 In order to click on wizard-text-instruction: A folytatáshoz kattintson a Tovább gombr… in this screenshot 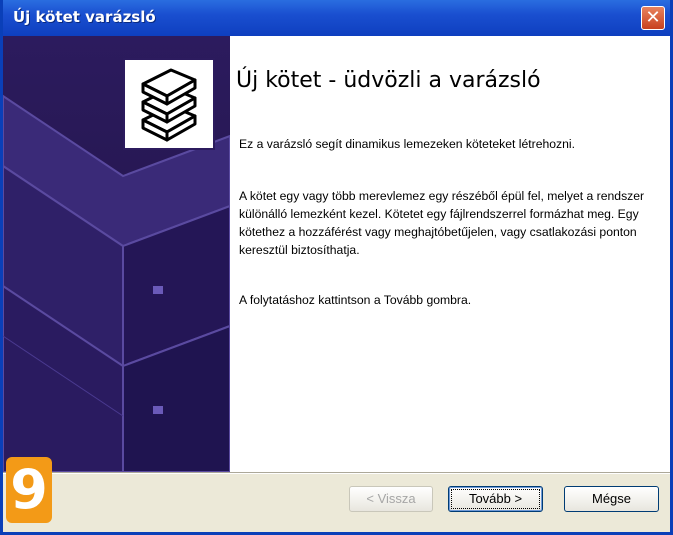, I will do `click(355, 300)`.